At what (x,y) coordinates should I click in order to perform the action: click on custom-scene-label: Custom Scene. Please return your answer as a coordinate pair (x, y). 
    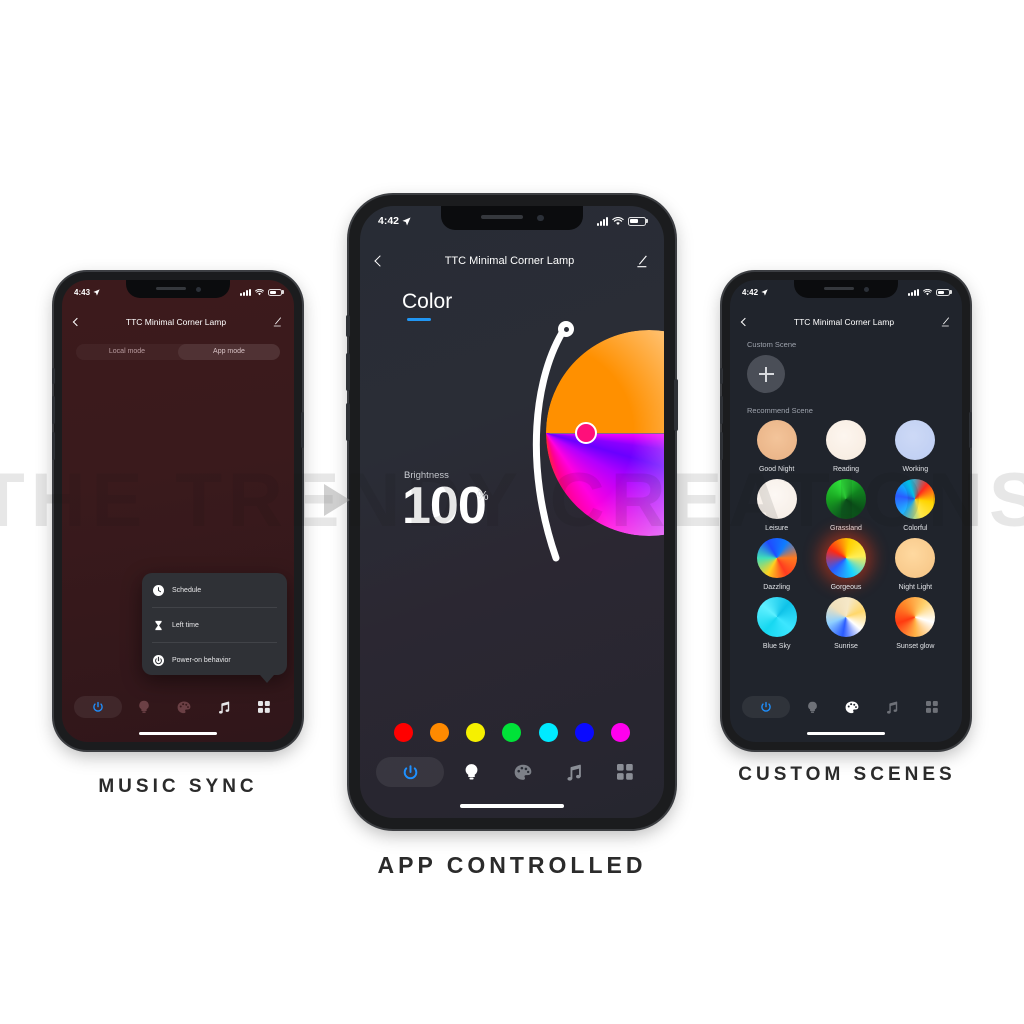
    Looking at the image, I should click on (772, 344).